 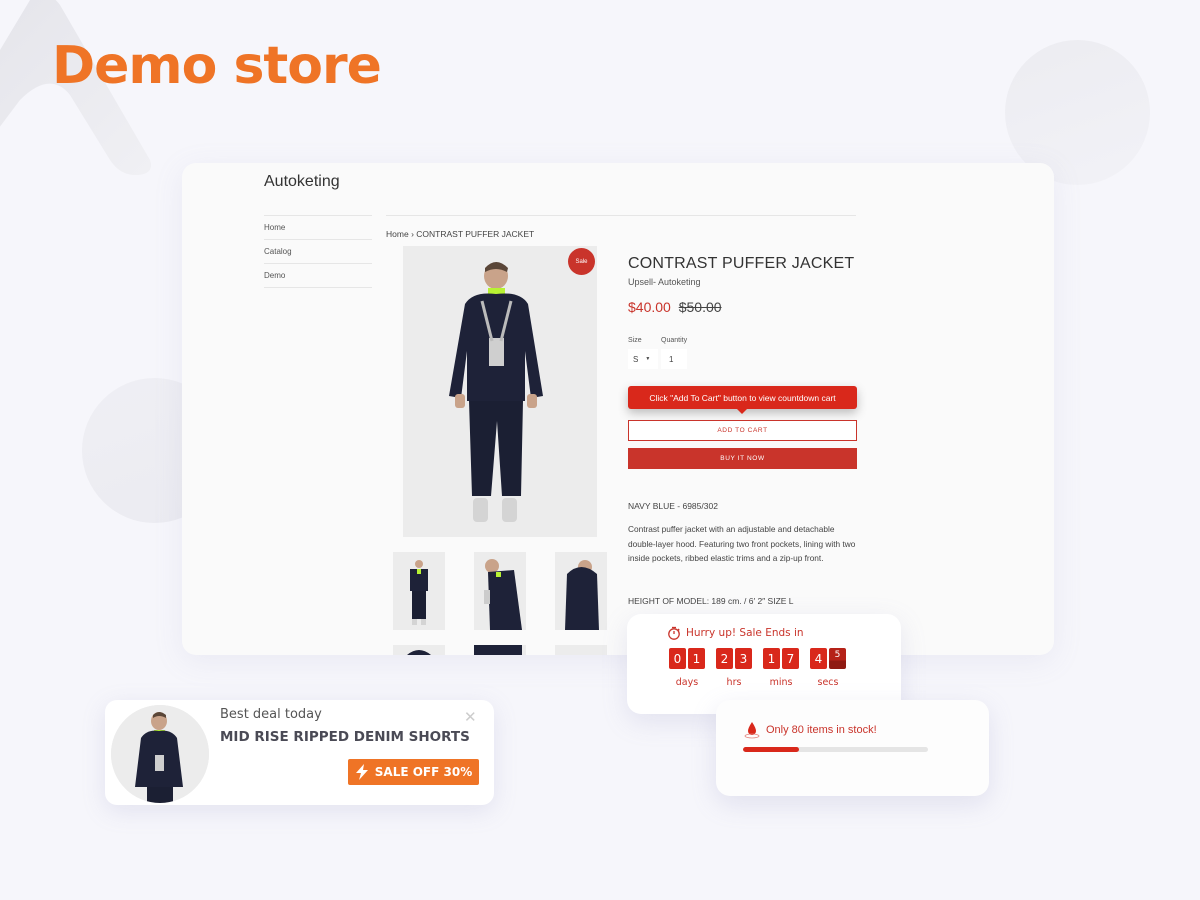 I want to click on sale-badge: Sale, so click(x=581, y=261).